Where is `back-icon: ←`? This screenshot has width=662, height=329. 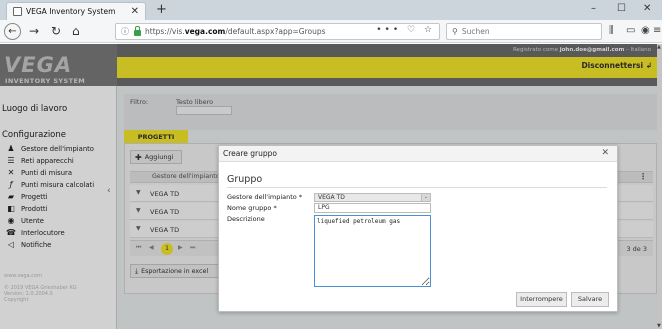
back-icon: ← is located at coordinates (12, 31).